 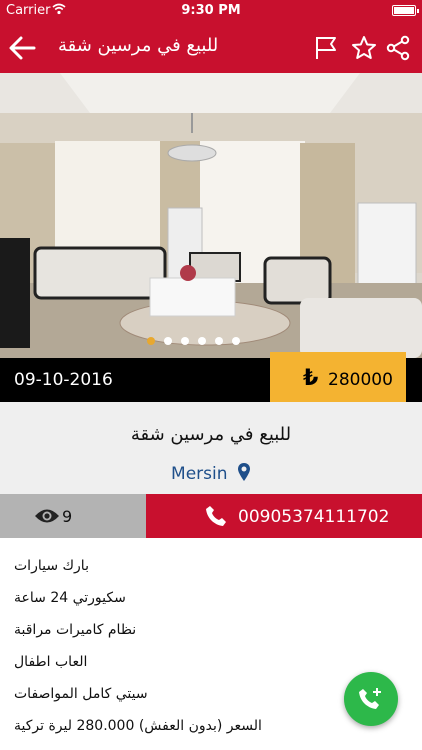 I want to click on add-call-icon, so click(x=370, y=698).